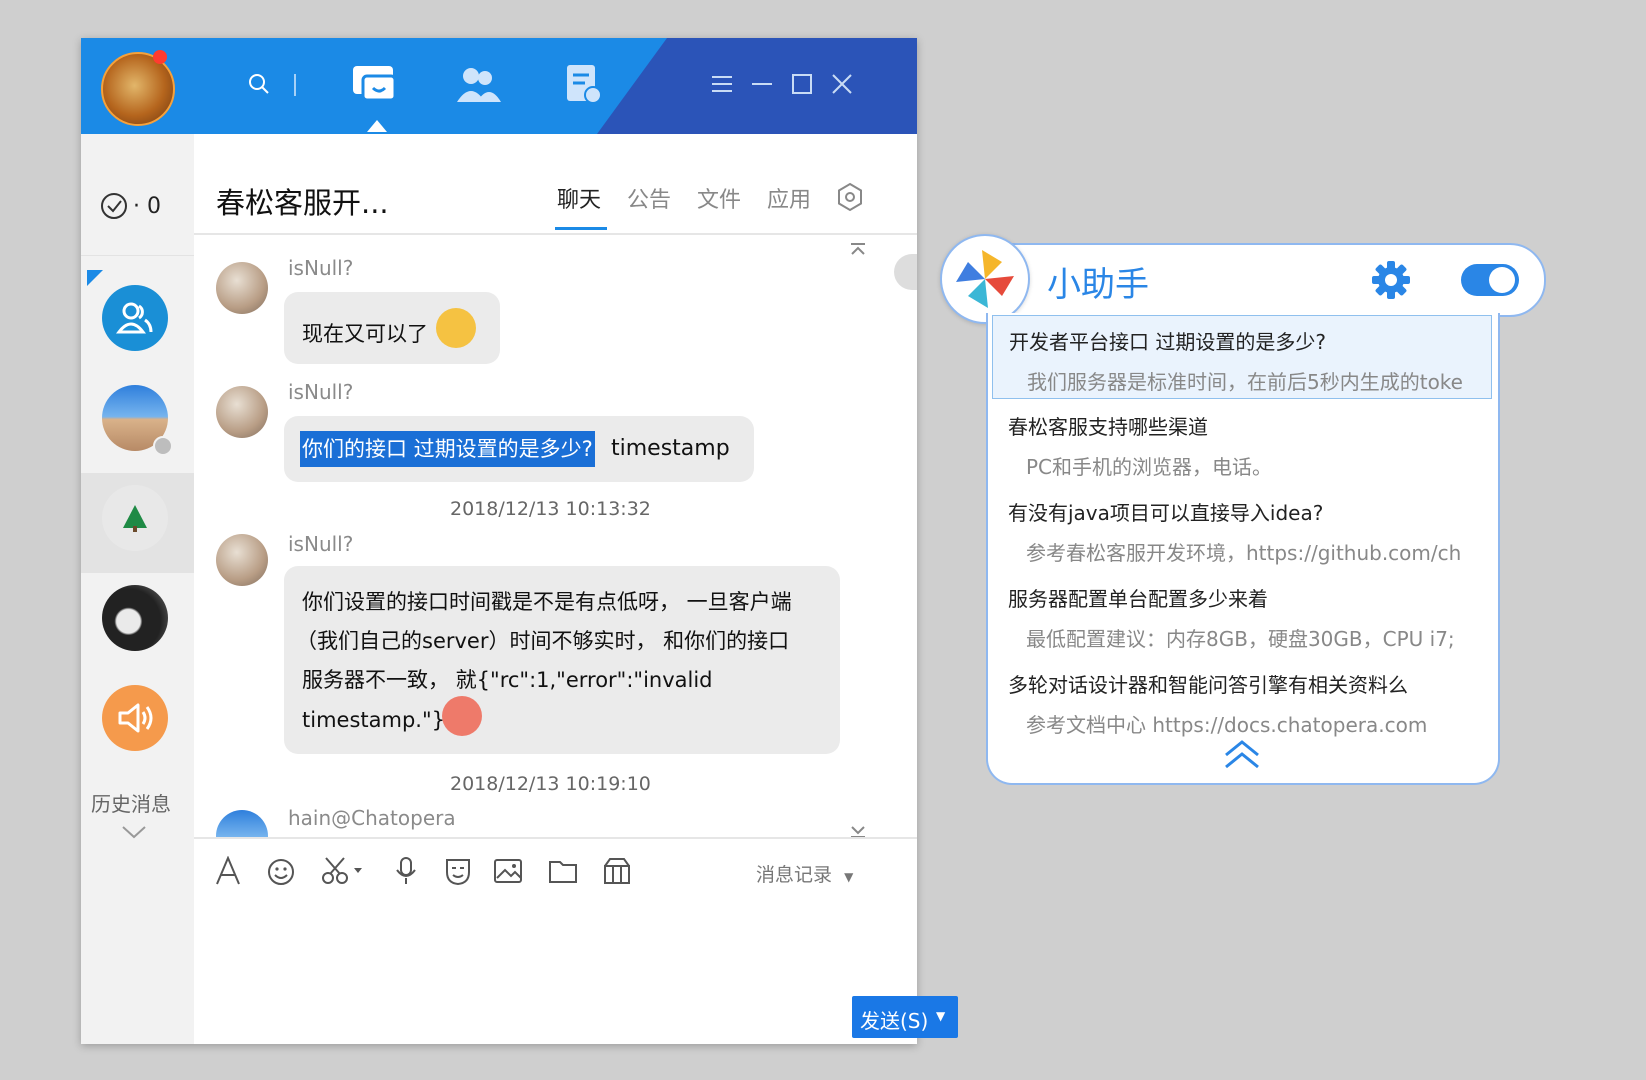 This screenshot has height=1080, width=1646. What do you see at coordinates (131, 802) in the screenshot?
I see `history-label: 历史消息` at bounding box center [131, 802].